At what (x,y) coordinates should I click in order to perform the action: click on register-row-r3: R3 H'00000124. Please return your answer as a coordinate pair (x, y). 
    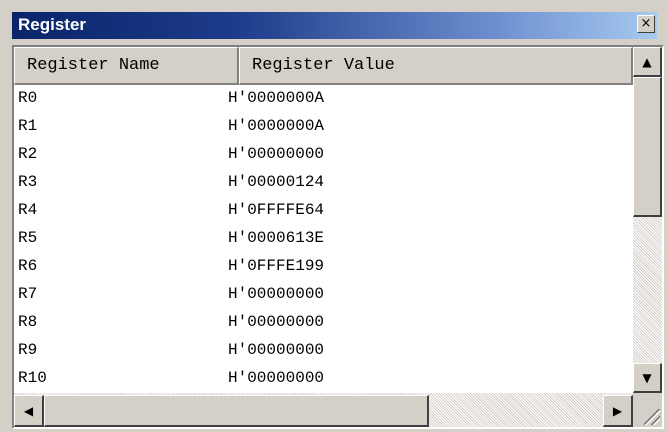
    Looking at the image, I should click on (323, 183).